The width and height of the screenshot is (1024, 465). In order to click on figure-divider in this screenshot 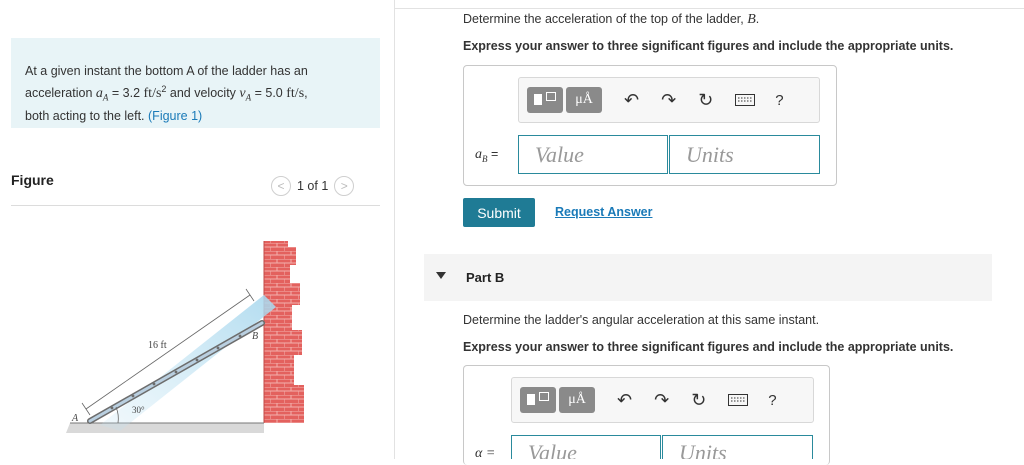, I will do `click(195, 205)`.